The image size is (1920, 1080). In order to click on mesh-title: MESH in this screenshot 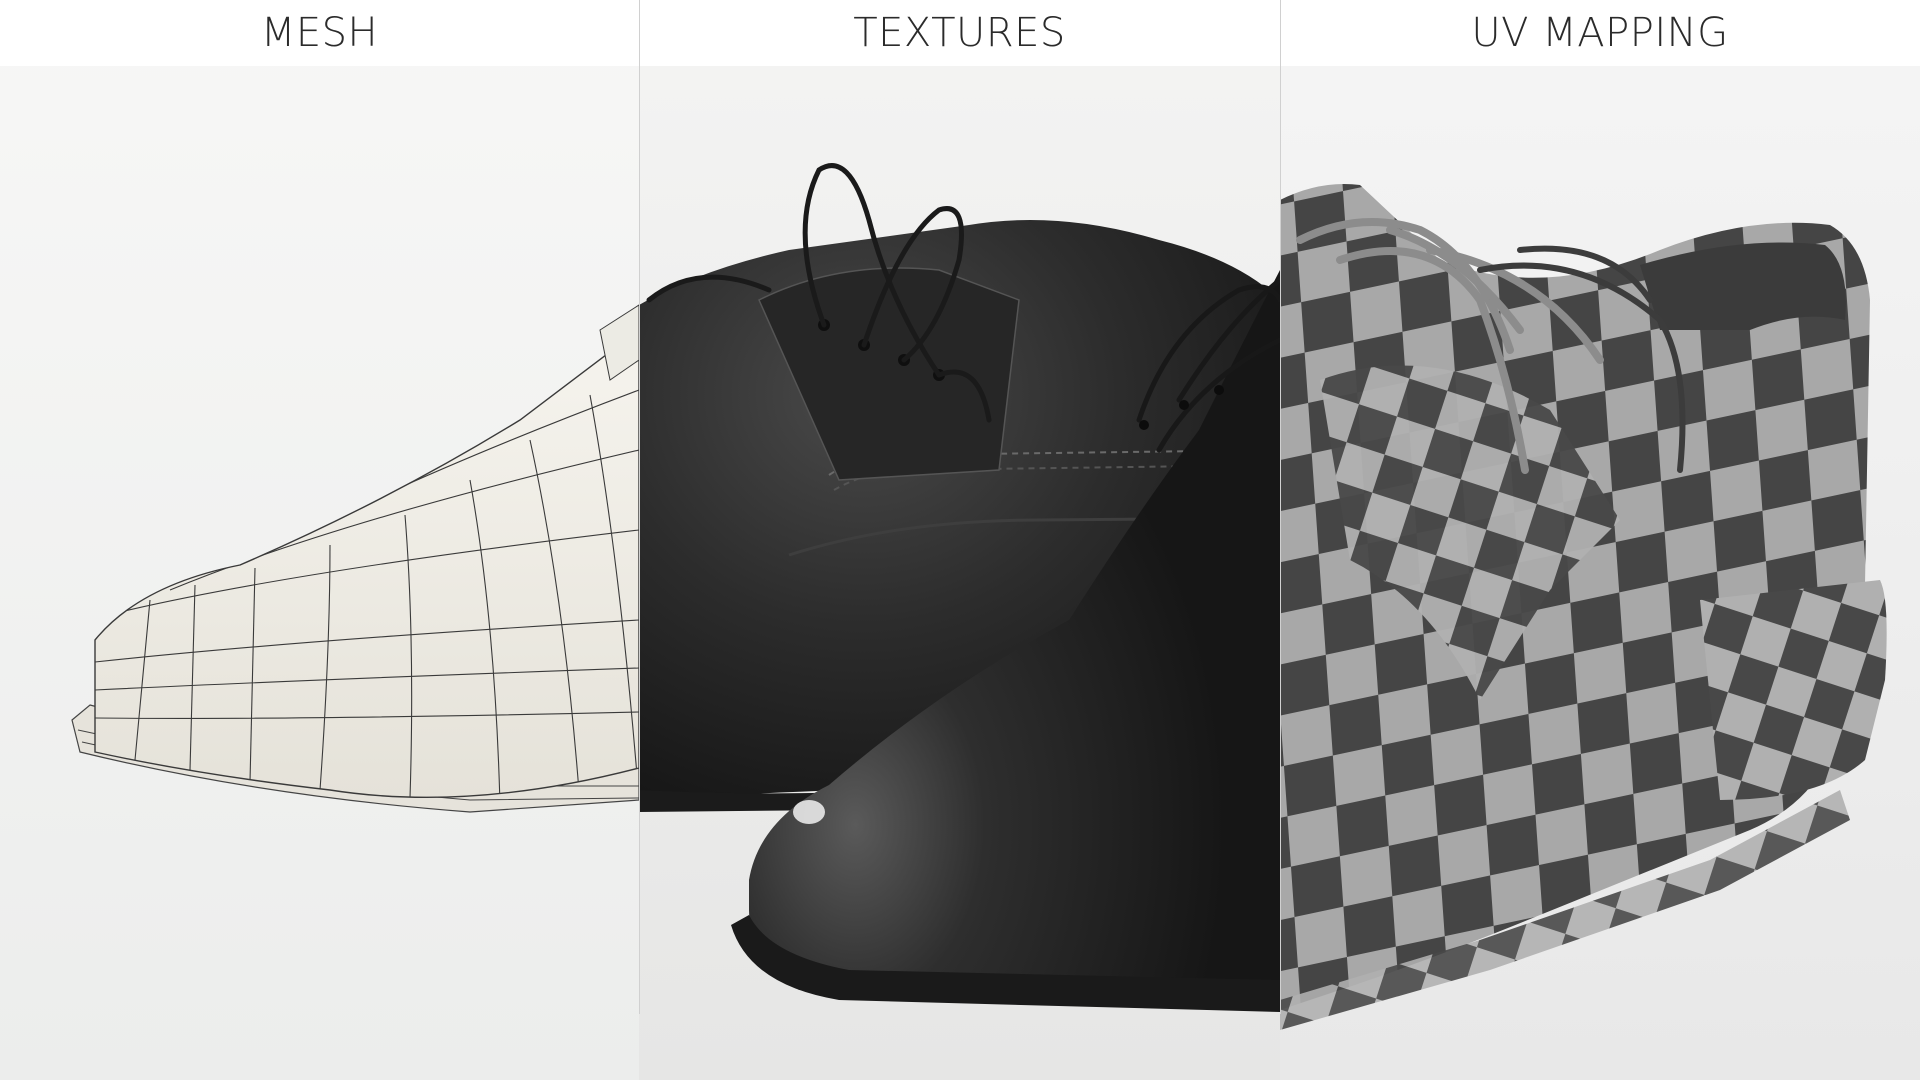, I will do `click(319, 33)`.